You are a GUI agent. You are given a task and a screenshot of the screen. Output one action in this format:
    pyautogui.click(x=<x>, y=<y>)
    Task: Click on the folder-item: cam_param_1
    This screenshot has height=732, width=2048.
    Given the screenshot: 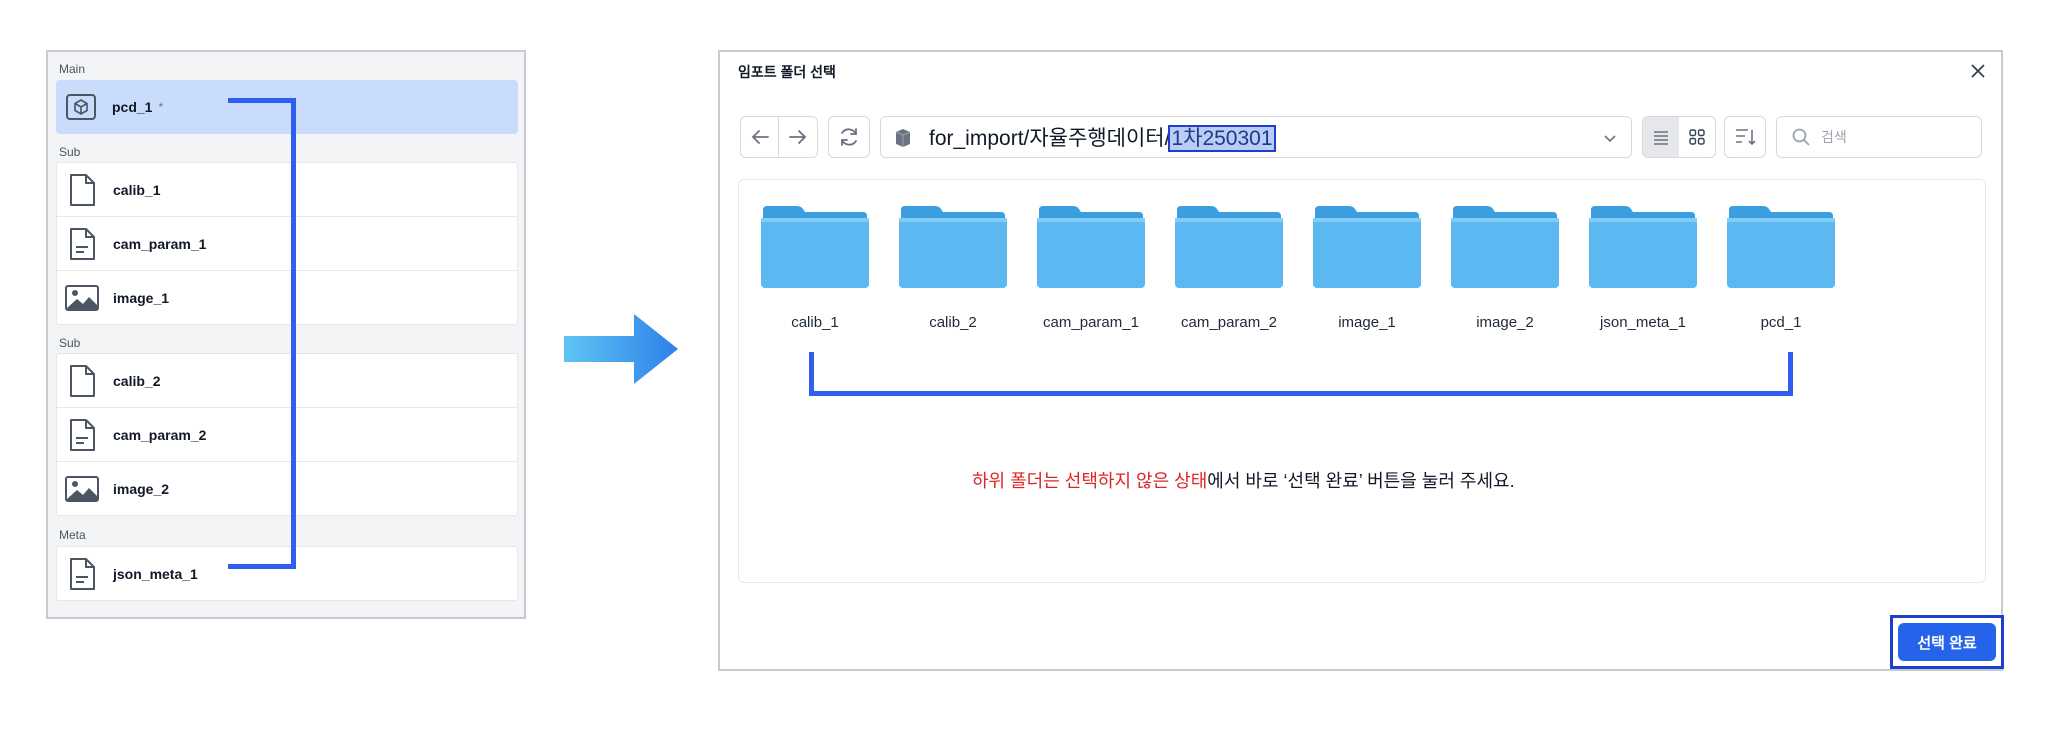 What is the action you would take?
    pyautogui.click(x=1091, y=274)
    